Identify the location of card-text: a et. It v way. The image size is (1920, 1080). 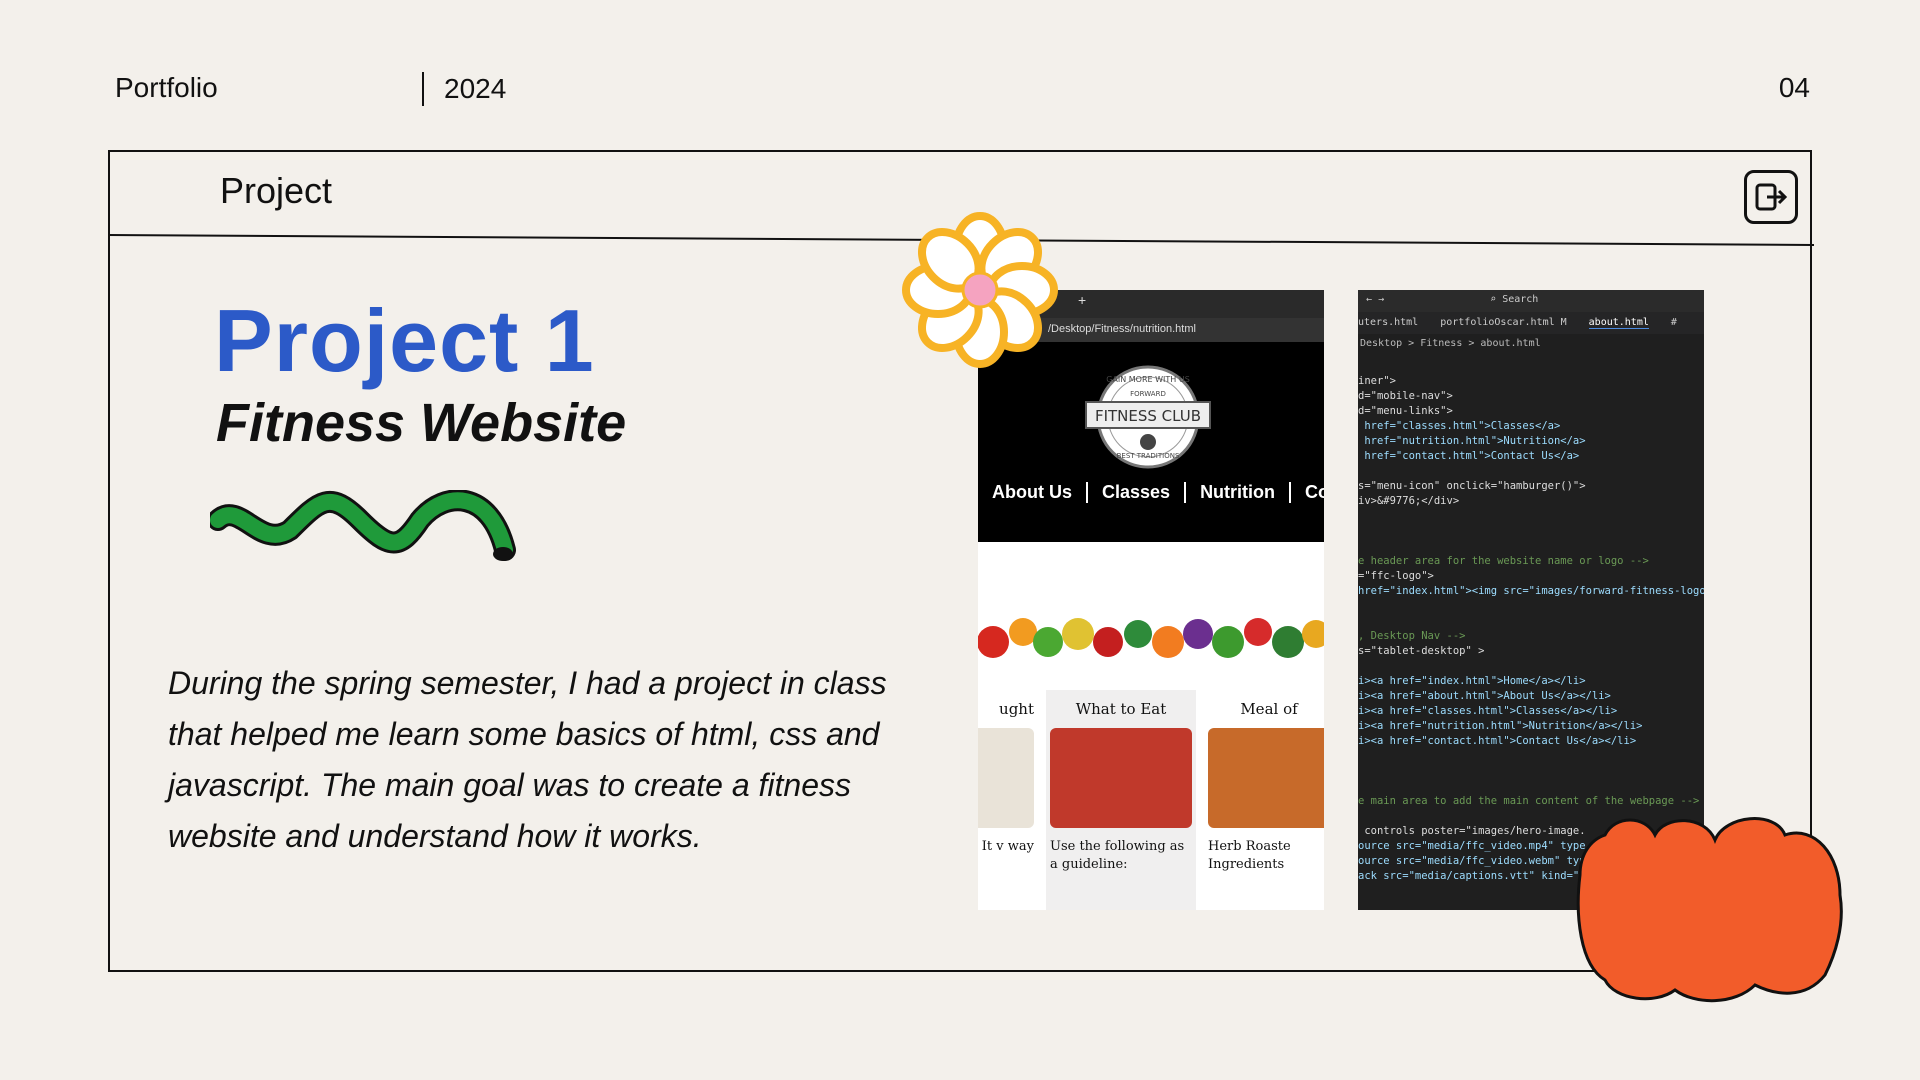
(1006, 846).